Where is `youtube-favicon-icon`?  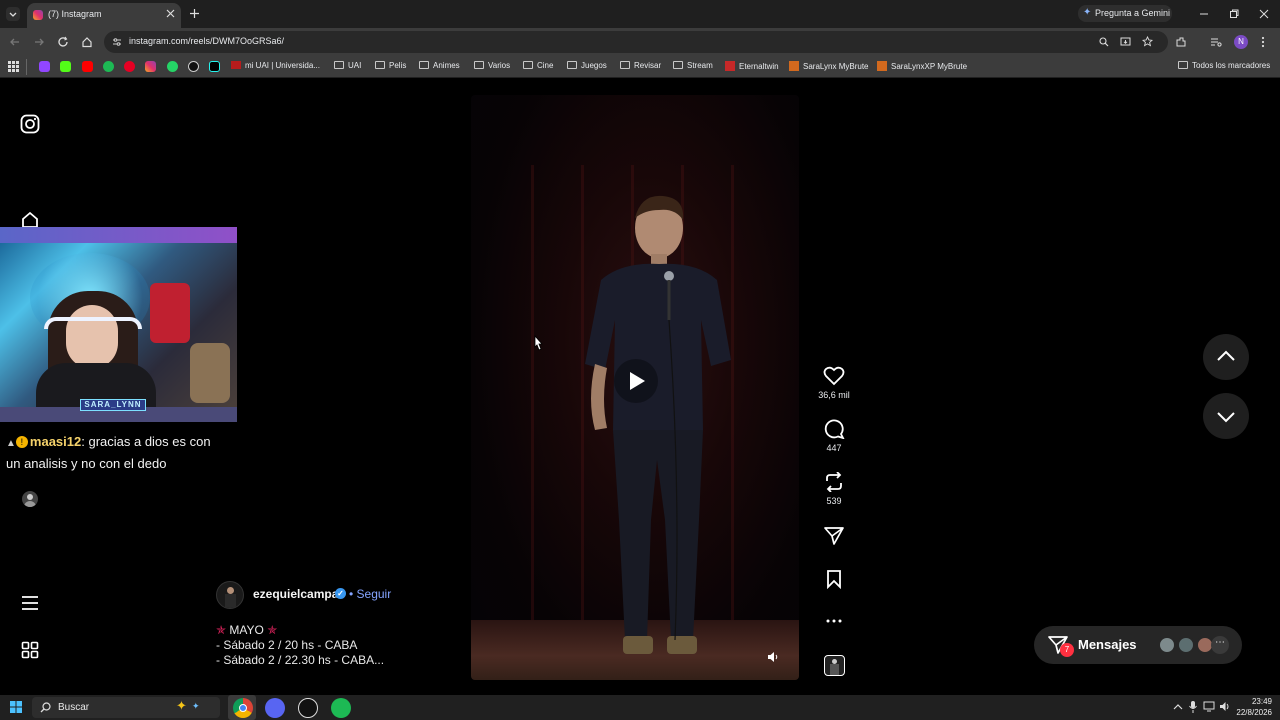
youtube-favicon-icon is located at coordinates (87, 66).